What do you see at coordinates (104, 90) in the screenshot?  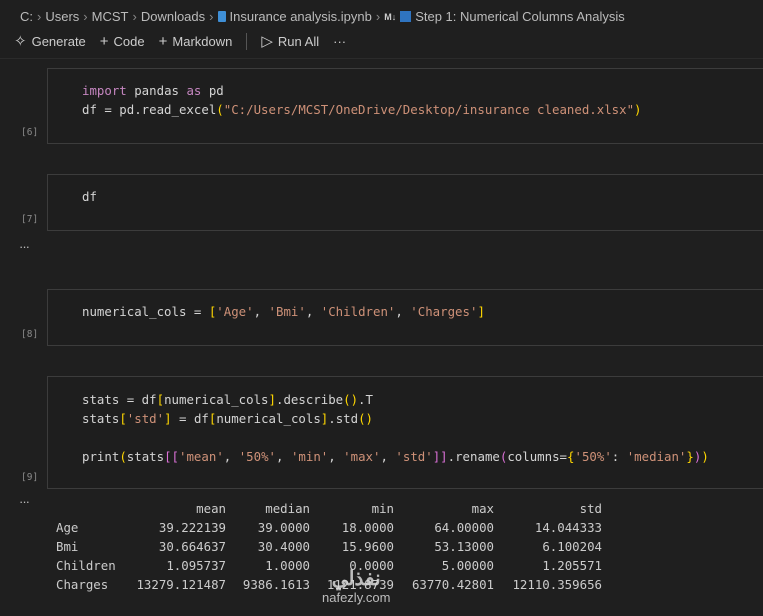 I see `code-token: import` at bounding box center [104, 90].